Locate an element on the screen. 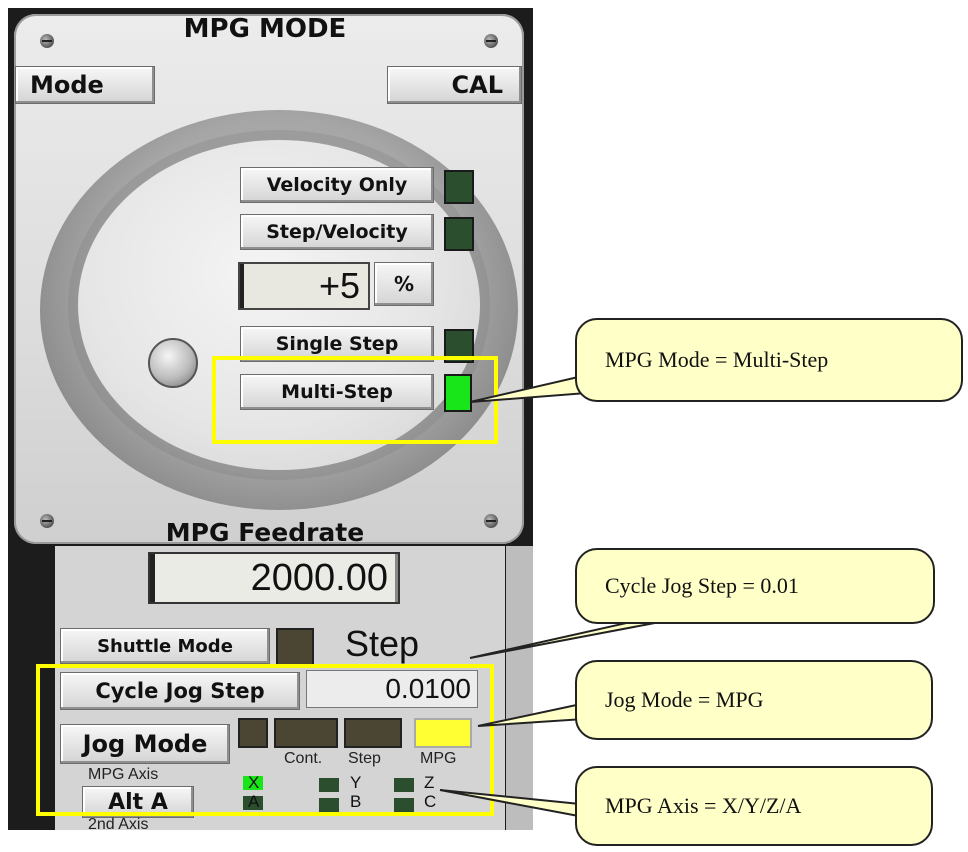 The width and height of the screenshot is (968, 852). callout-cycle-jog-step: Cycle Jog Step = 0.01 is located at coordinates (755, 586).